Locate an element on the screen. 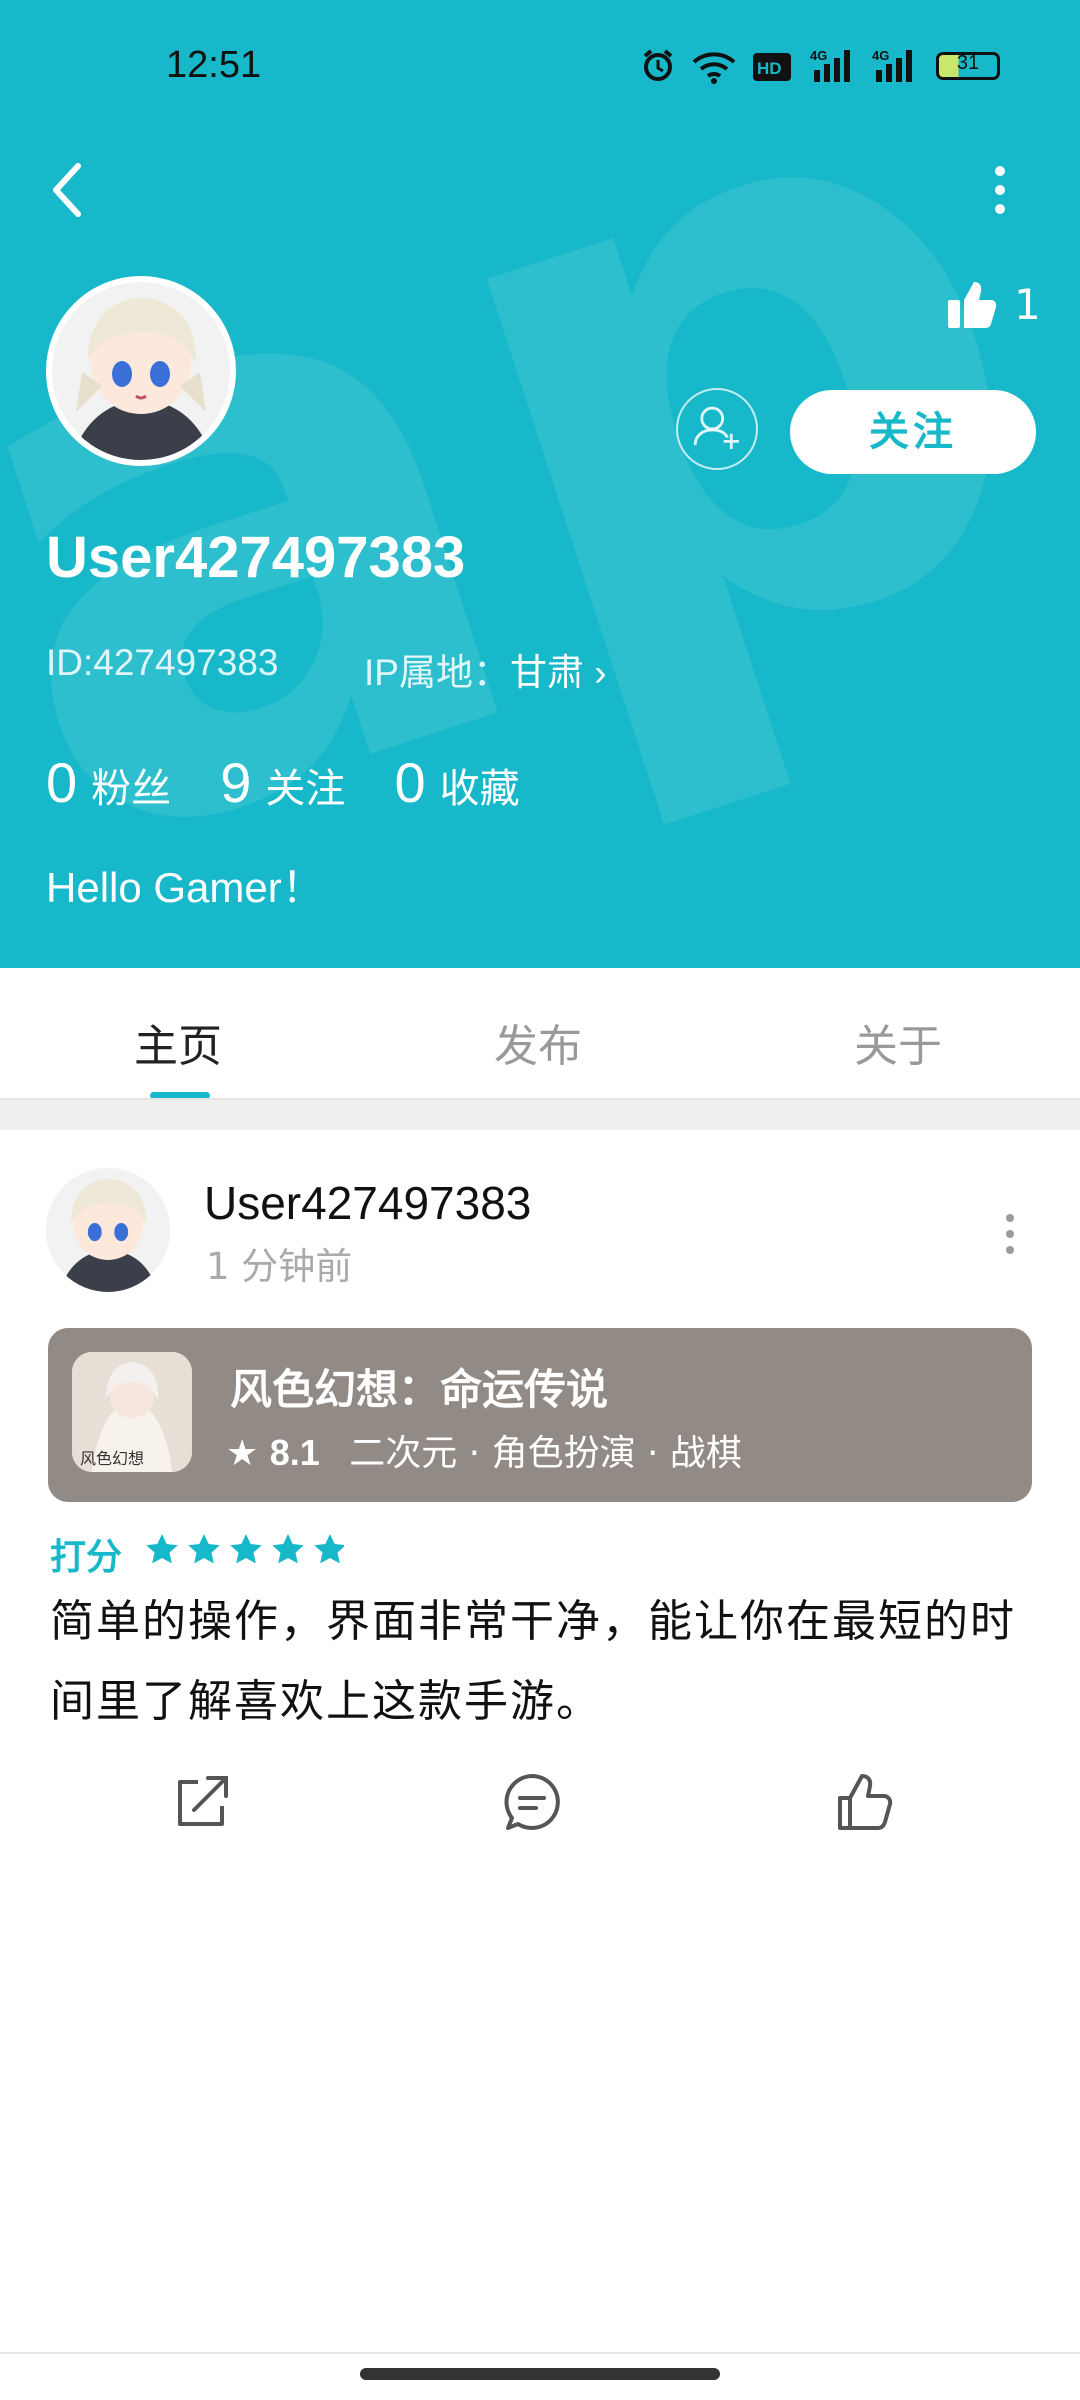 The height and width of the screenshot is (2400, 1080). game-icon-image: 风色幻想 is located at coordinates (132, 1412).